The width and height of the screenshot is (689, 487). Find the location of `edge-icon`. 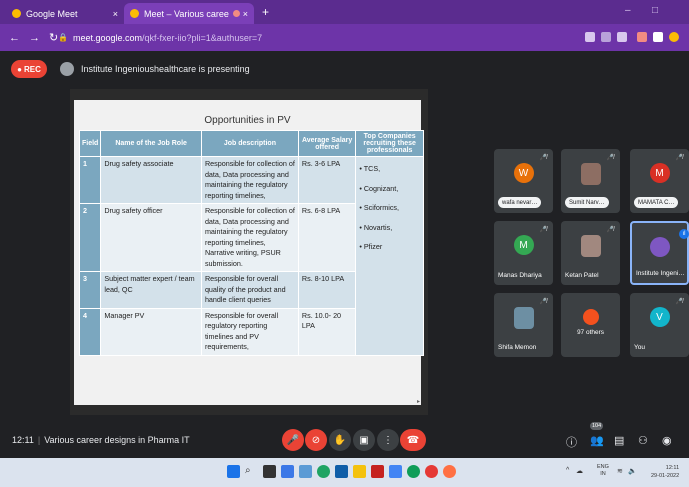

edge-icon is located at coordinates (323, 471).